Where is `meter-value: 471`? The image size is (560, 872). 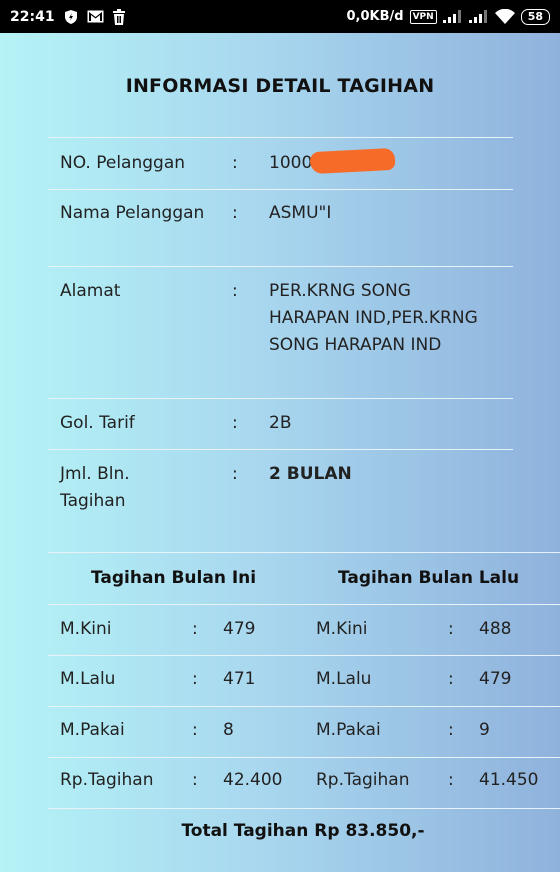
meter-value: 471 is located at coordinates (239, 679).